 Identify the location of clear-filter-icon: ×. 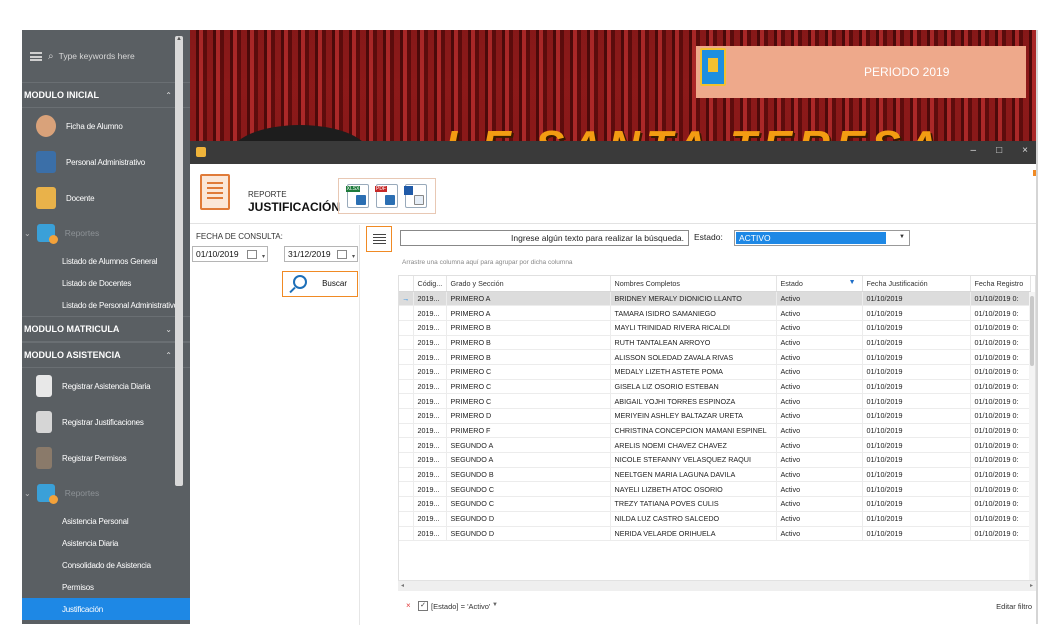
(408, 605).